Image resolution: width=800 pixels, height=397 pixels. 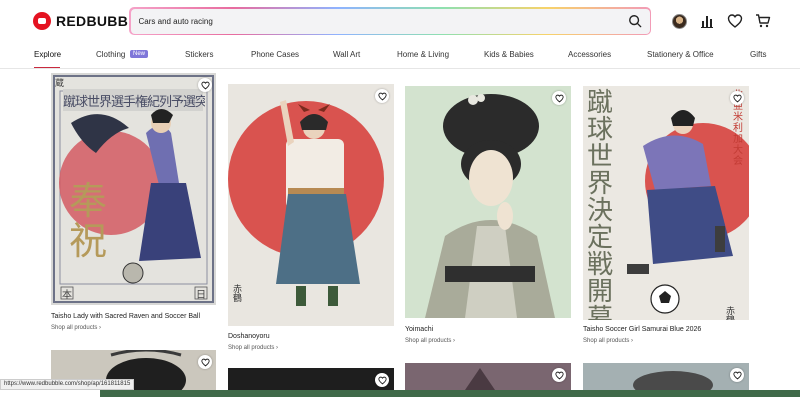 What do you see at coordinates (635, 21) in the screenshot?
I see `search-icon` at bounding box center [635, 21].